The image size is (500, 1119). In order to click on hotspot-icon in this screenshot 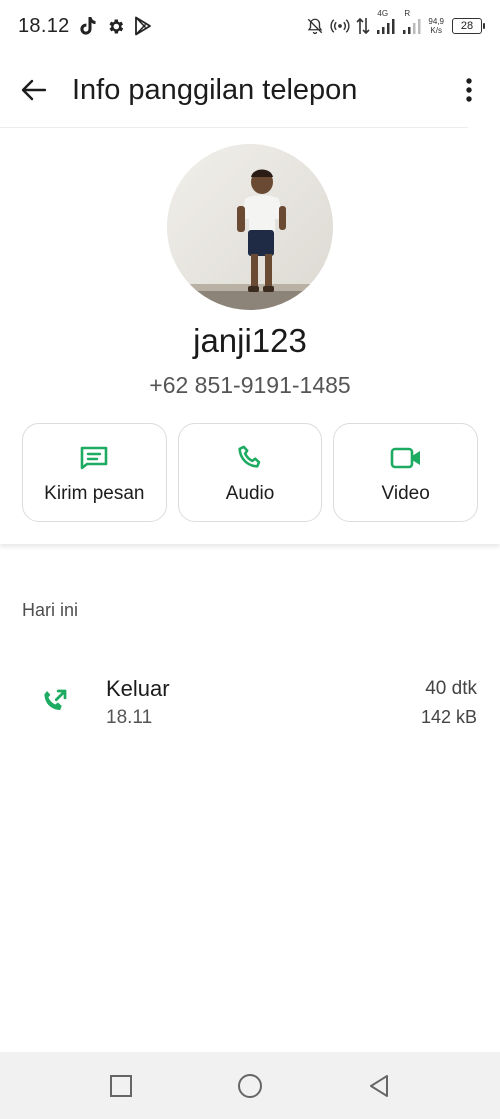, I will do `click(340, 26)`.